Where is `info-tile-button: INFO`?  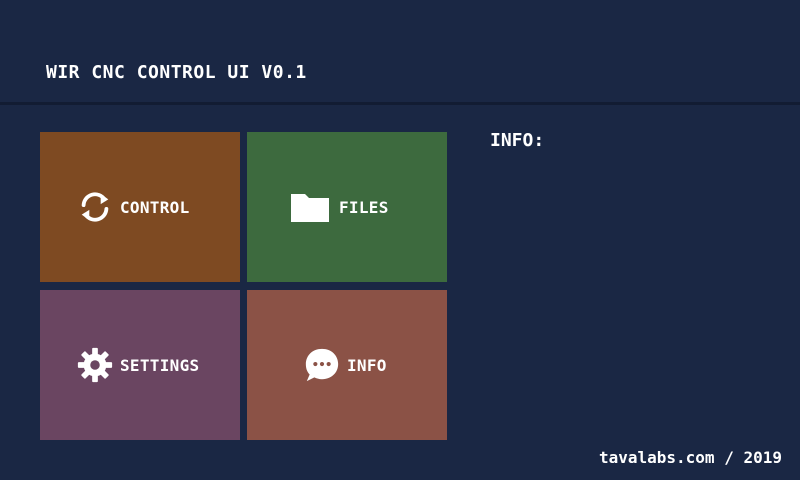 info-tile-button: INFO is located at coordinates (347, 365).